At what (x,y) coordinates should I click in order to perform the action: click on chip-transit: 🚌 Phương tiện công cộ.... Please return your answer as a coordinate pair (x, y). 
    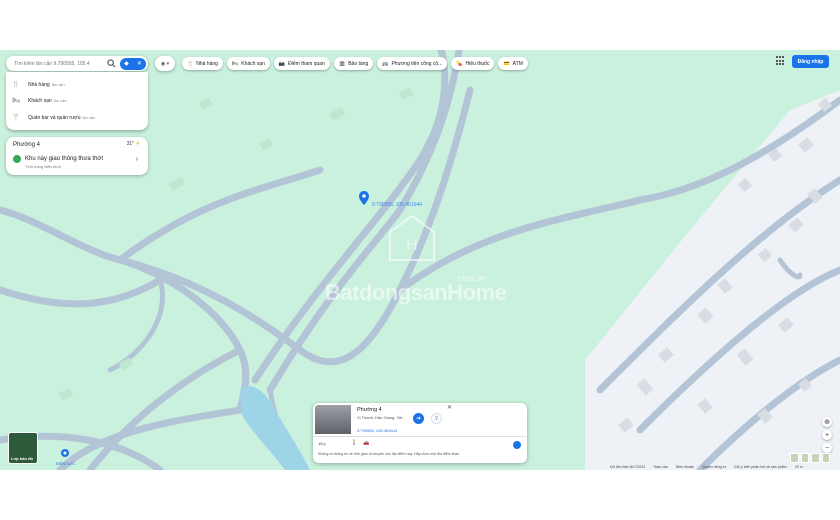
    Looking at the image, I should click on (412, 63).